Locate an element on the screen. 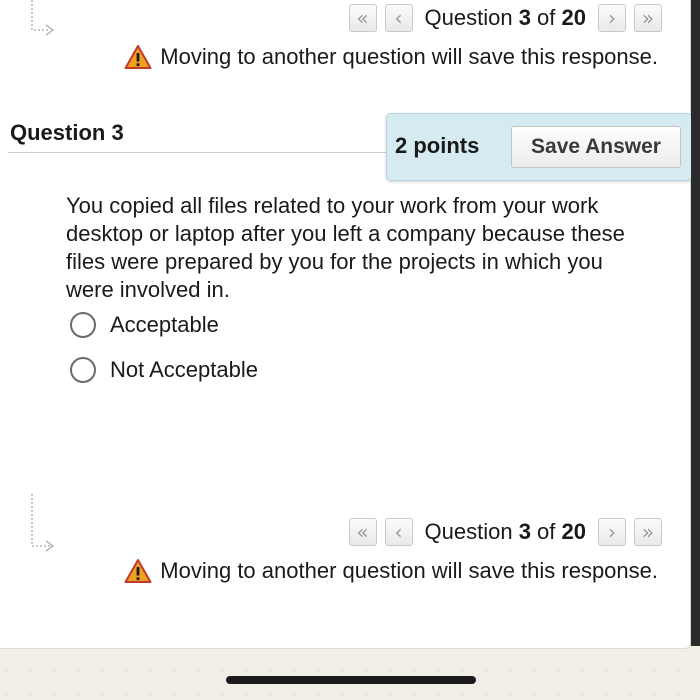  page-backdrop is located at coordinates (350, 670).